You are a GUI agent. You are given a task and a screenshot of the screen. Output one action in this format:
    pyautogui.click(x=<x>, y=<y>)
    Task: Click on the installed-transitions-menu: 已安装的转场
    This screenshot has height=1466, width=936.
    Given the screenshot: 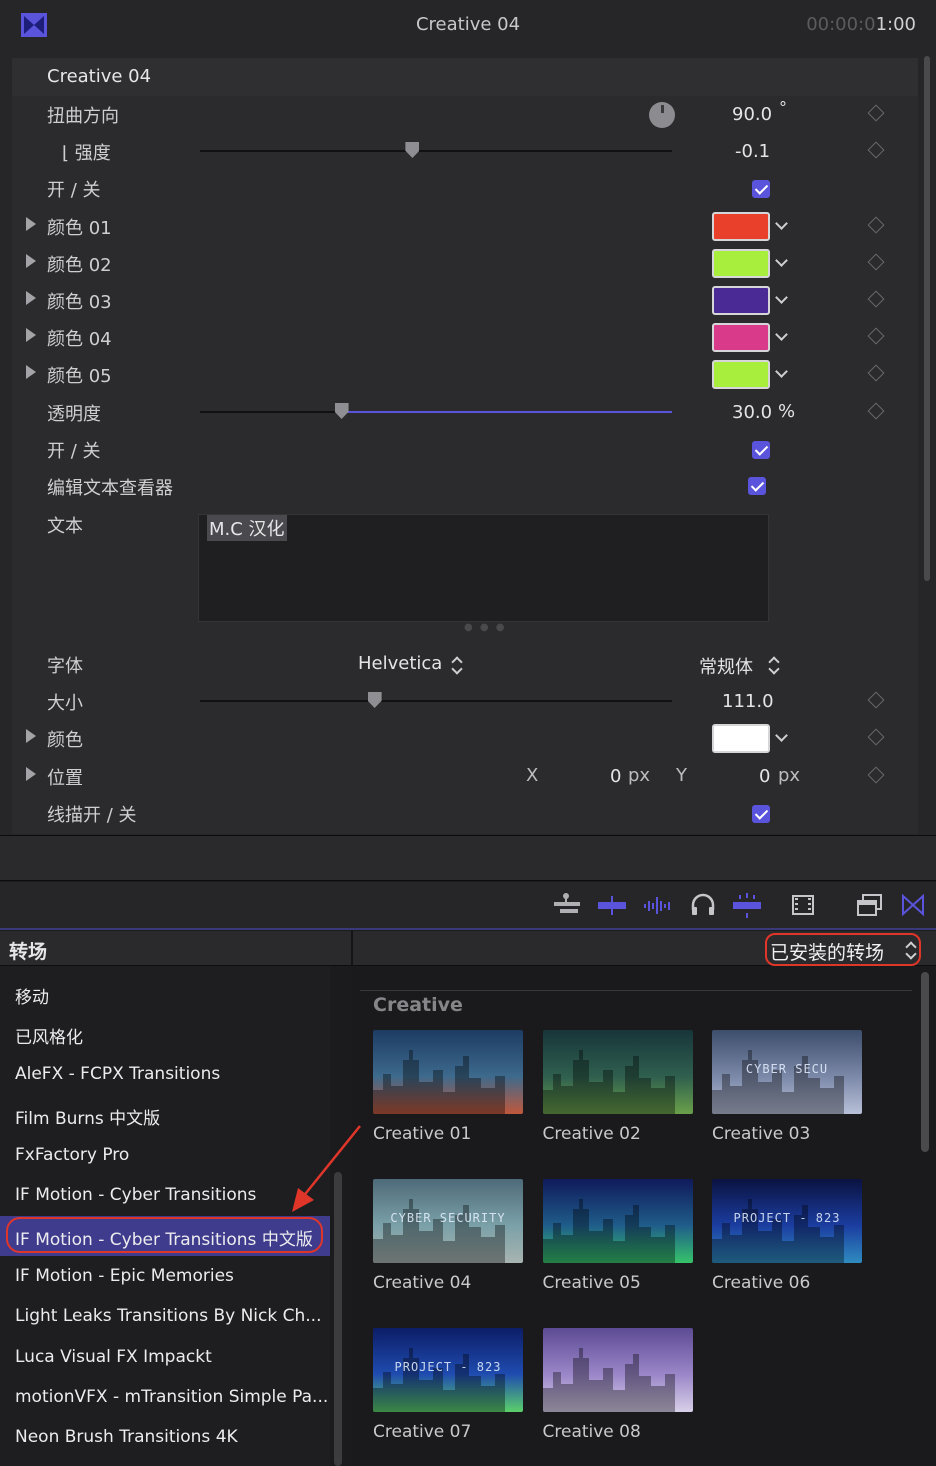 What is the action you would take?
    pyautogui.click(x=843, y=949)
    